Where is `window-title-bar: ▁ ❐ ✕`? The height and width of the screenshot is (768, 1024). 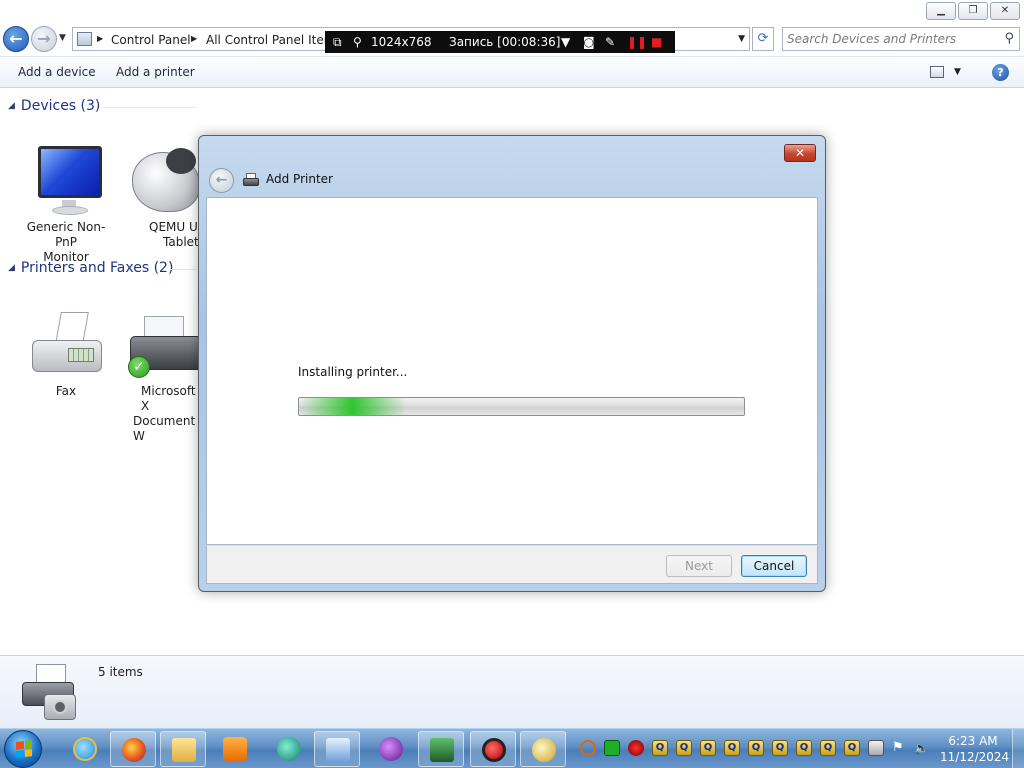
window-title-bar: ▁ ❐ ✕ is located at coordinates (512, 12).